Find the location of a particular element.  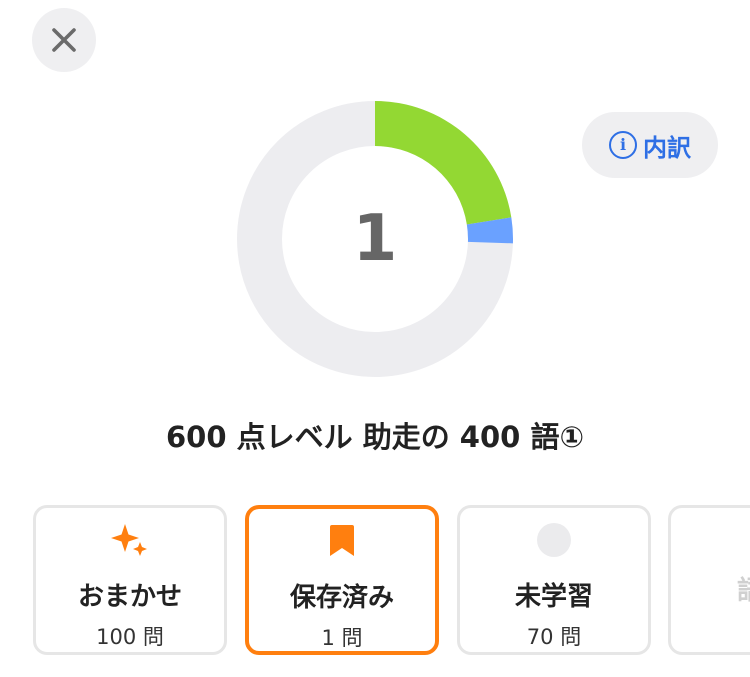

mode-card-random: おまかせ 100 問 is located at coordinates (130, 580).